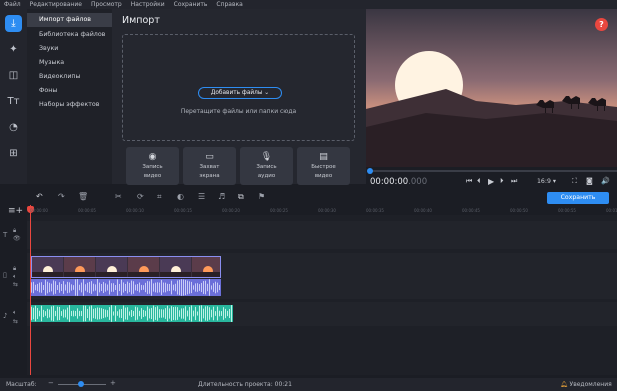  Describe the element at coordinates (13, 49) in the screenshot. I see `magic-wand-icon: ✦` at that location.